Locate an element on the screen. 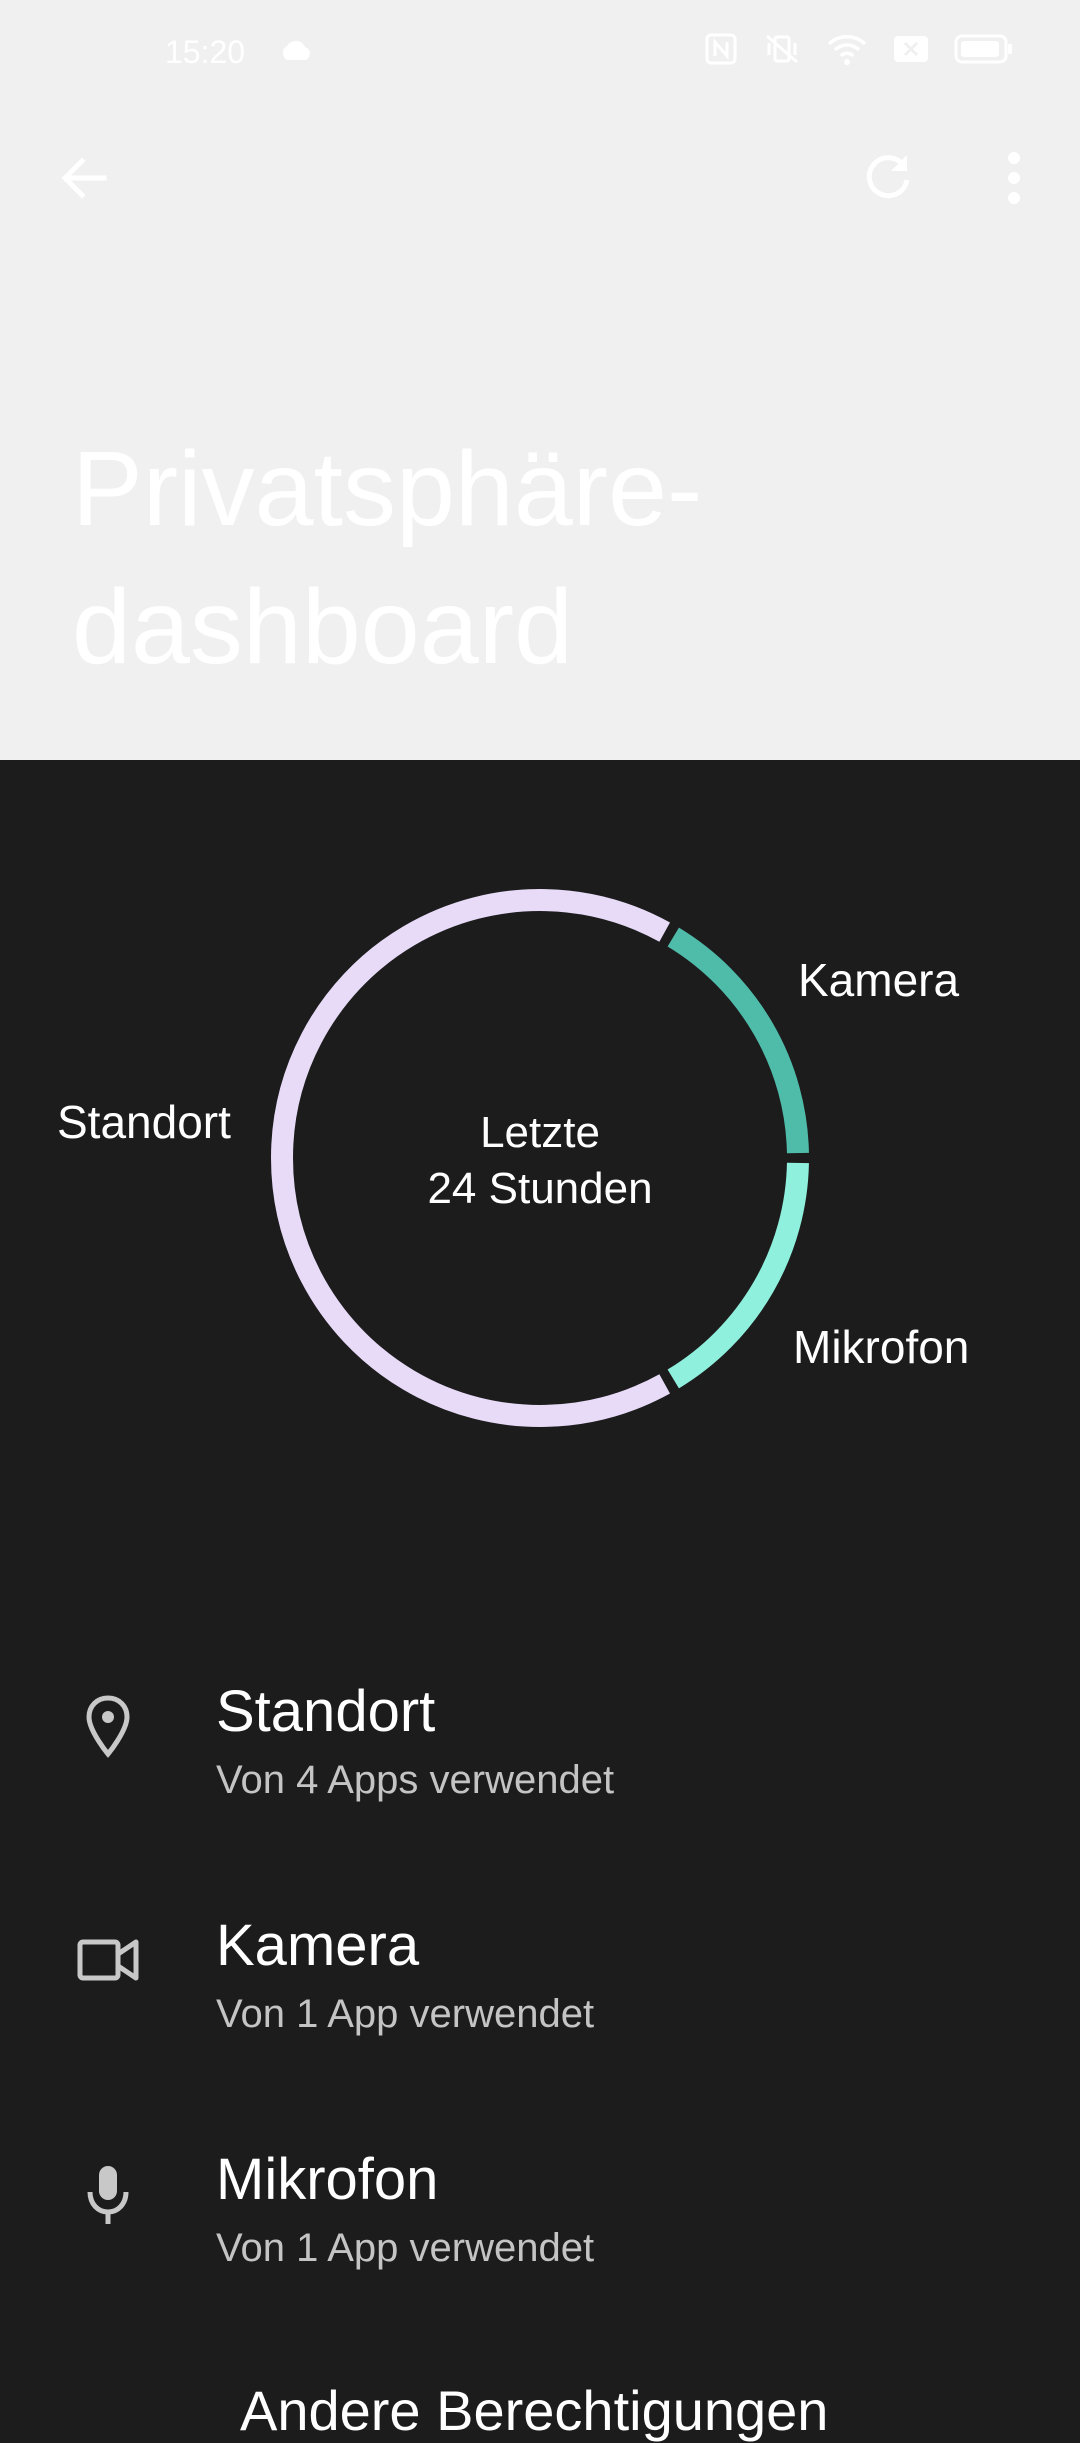 This screenshot has width=1080, height=2443. refresh-icon is located at coordinates (888, 180).